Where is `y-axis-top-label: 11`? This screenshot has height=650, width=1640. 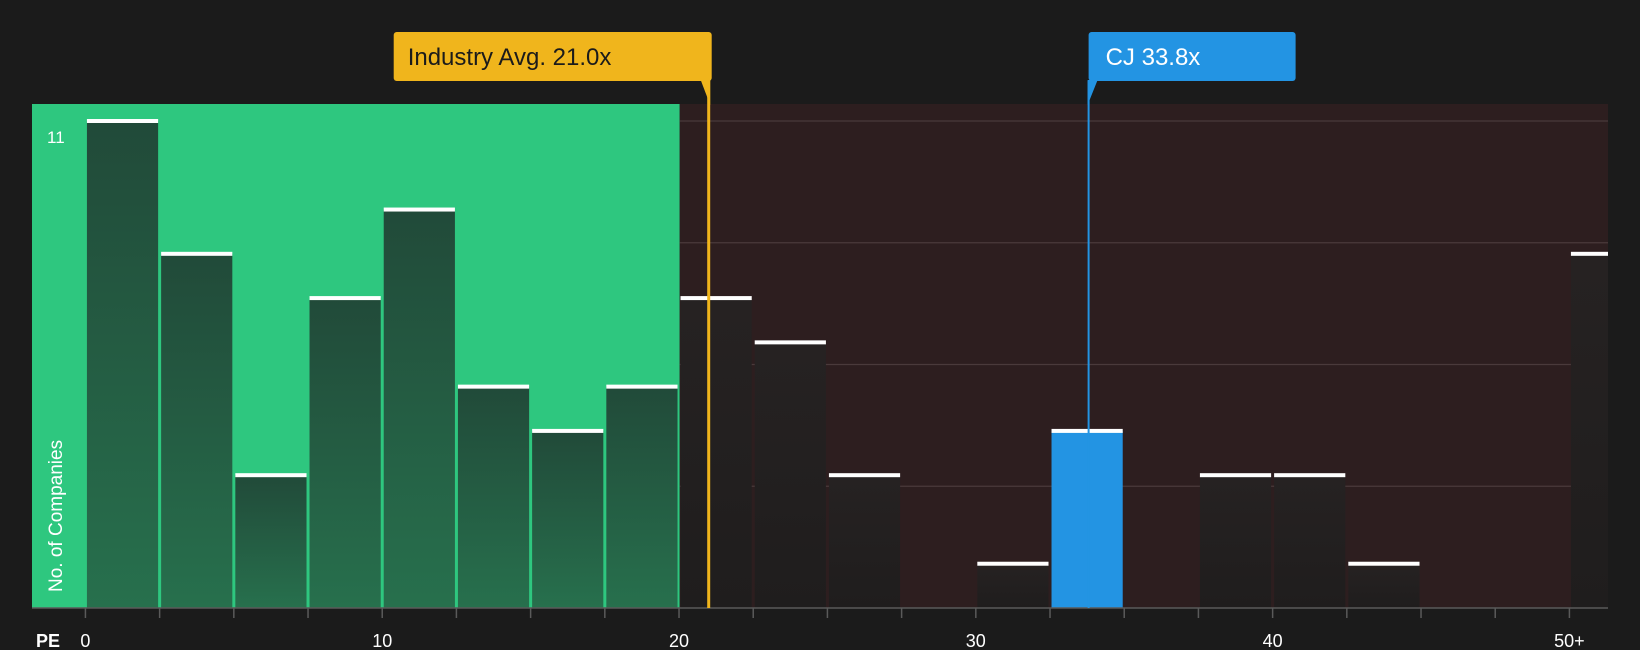 y-axis-top-label: 11 is located at coordinates (56, 137).